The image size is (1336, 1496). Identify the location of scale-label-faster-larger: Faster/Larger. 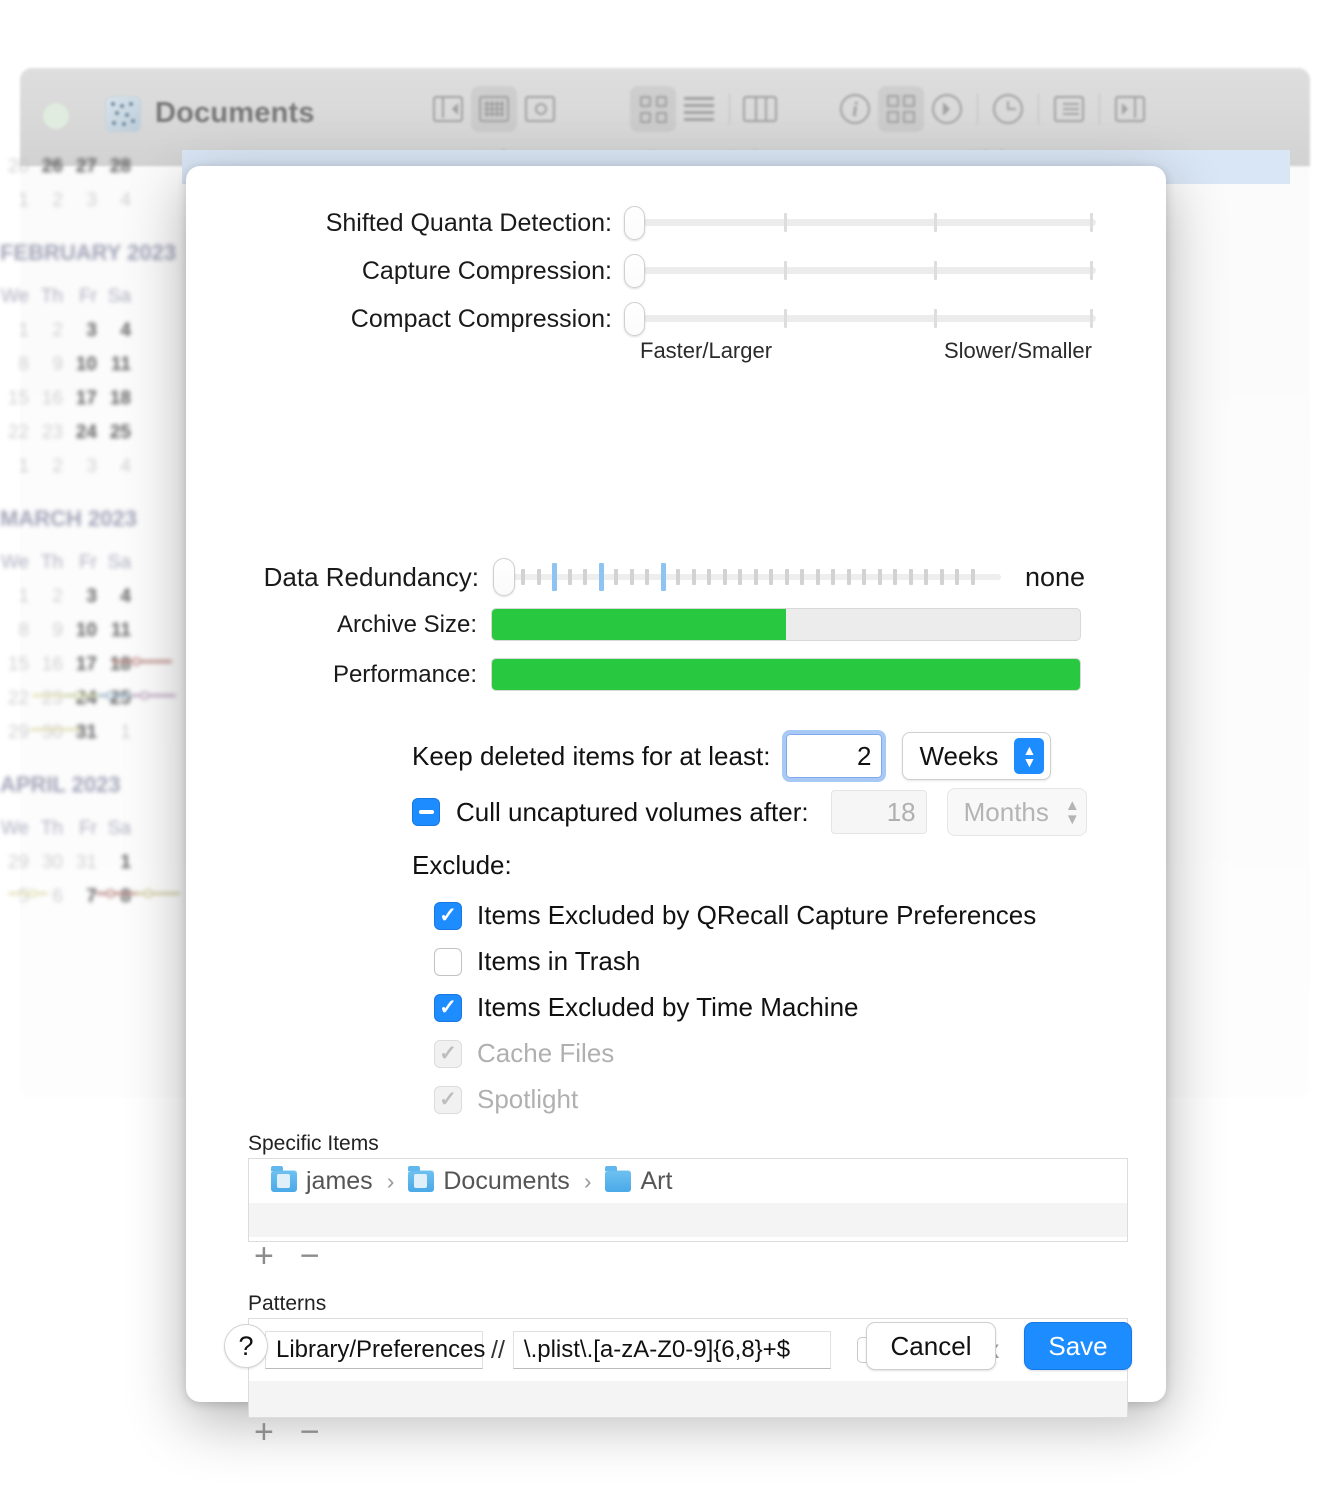
(706, 350).